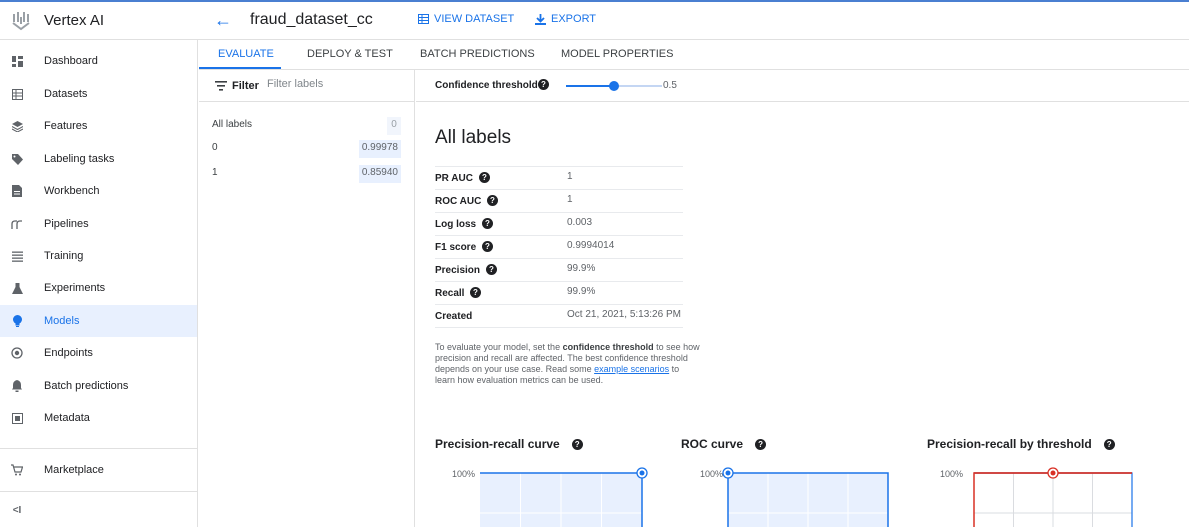 The height and width of the screenshot is (527, 1189). I want to click on confidence-threshold-value: 0.5, so click(670, 85).